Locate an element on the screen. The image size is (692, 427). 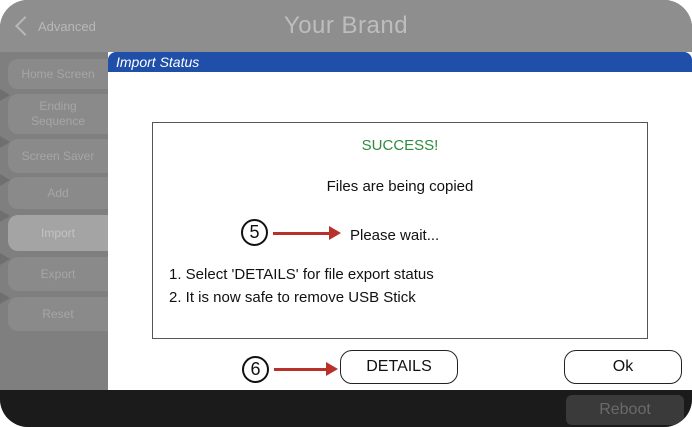
sidebar-item-label: Ending Sequence is located at coordinates (58, 113).